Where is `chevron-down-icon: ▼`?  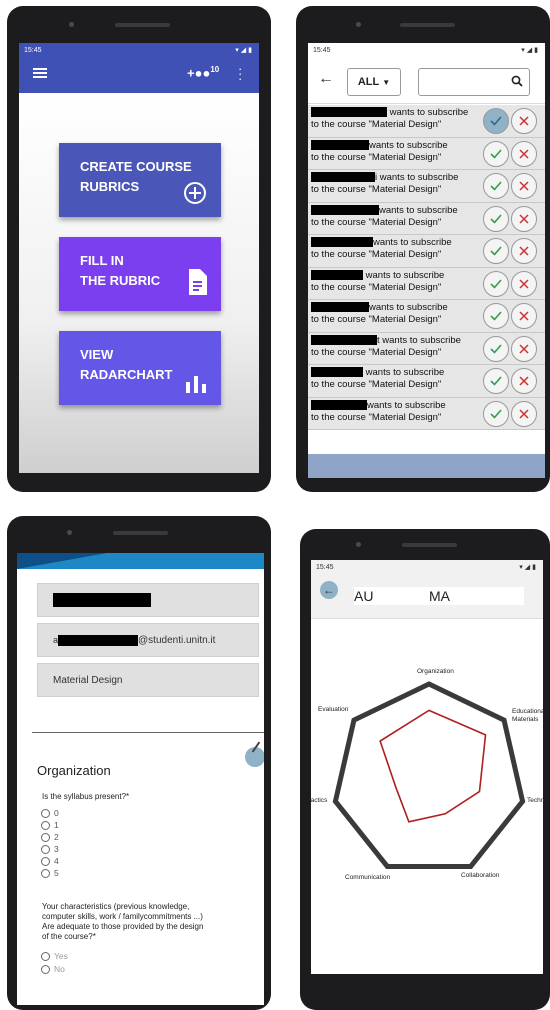 chevron-down-icon: ▼ is located at coordinates (386, 82).